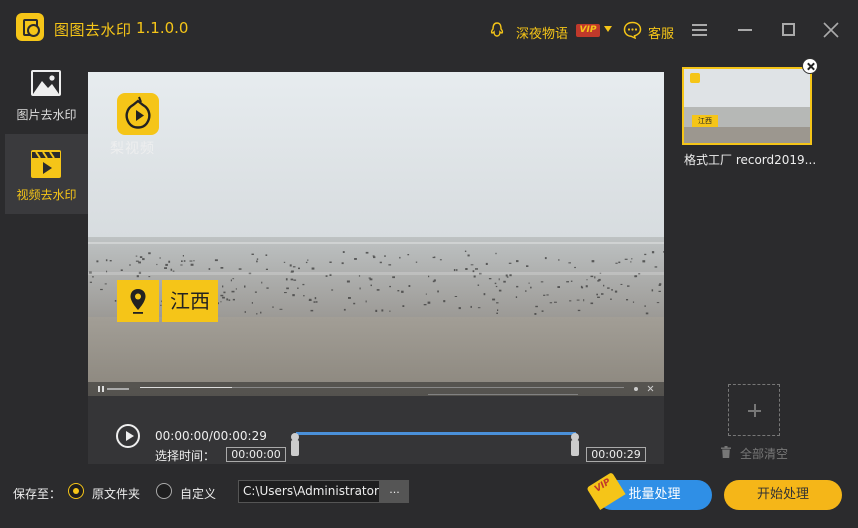  What do you see at coordinates (162, 28) in the screenshot?
I see `app-version: 1.1.0.0` at bounding box center [162, 28].